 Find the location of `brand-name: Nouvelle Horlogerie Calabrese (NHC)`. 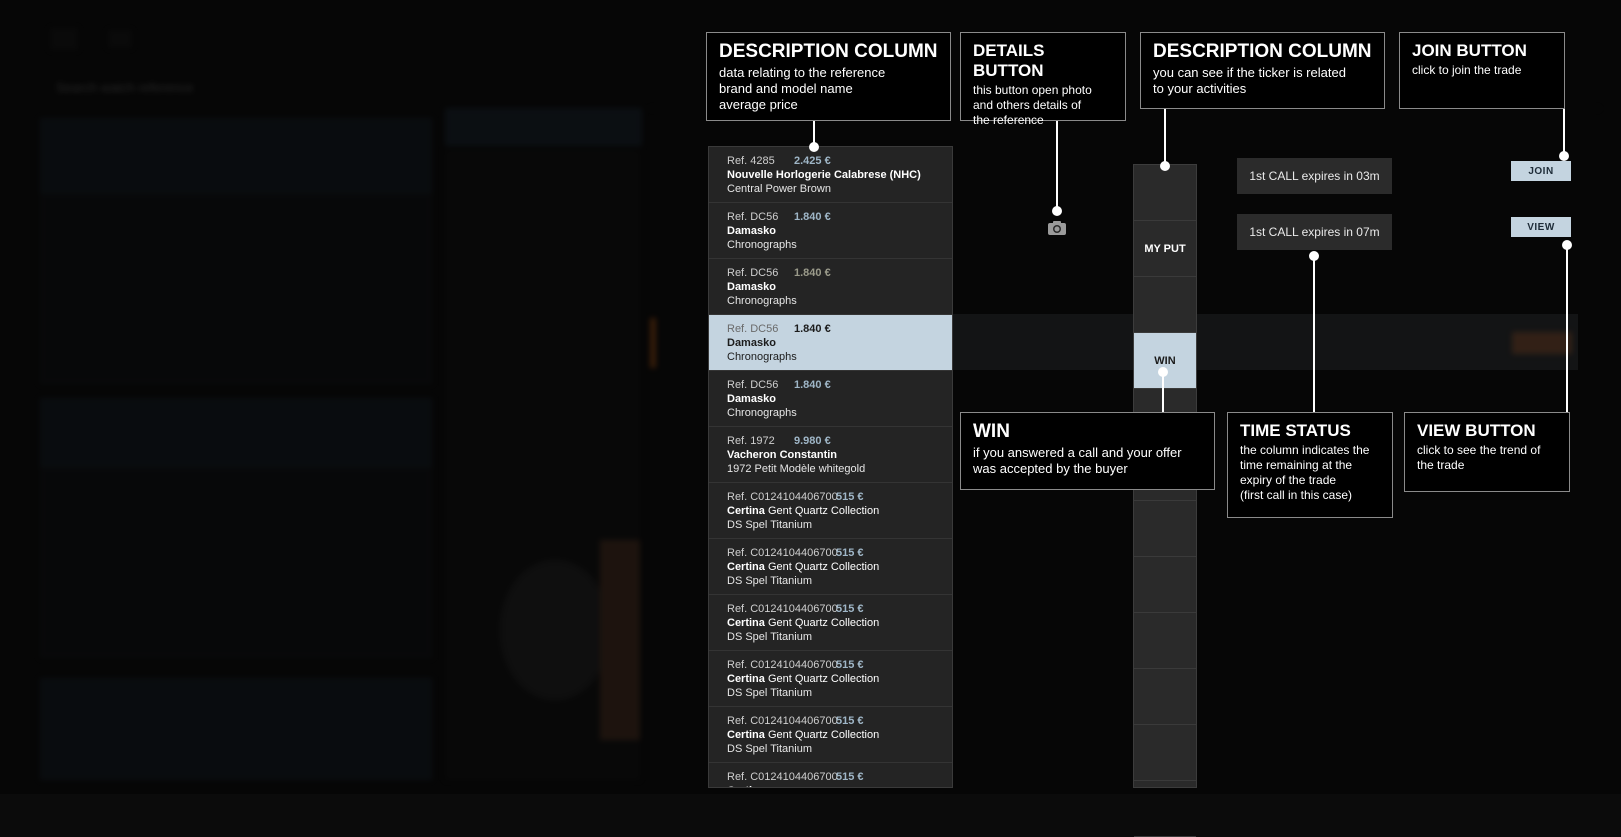

brand-name: Nouvelle Horlogerie Calabrese (NHC) is located at coordinates (824, 175).